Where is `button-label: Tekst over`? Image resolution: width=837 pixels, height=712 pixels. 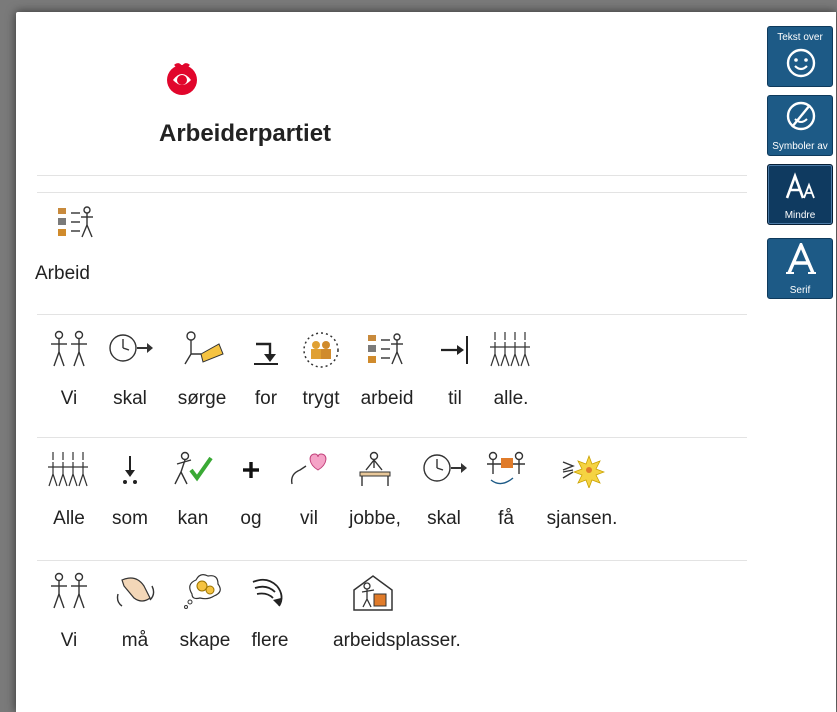
button-label: Tekst over is located at coordinates (800, 37).